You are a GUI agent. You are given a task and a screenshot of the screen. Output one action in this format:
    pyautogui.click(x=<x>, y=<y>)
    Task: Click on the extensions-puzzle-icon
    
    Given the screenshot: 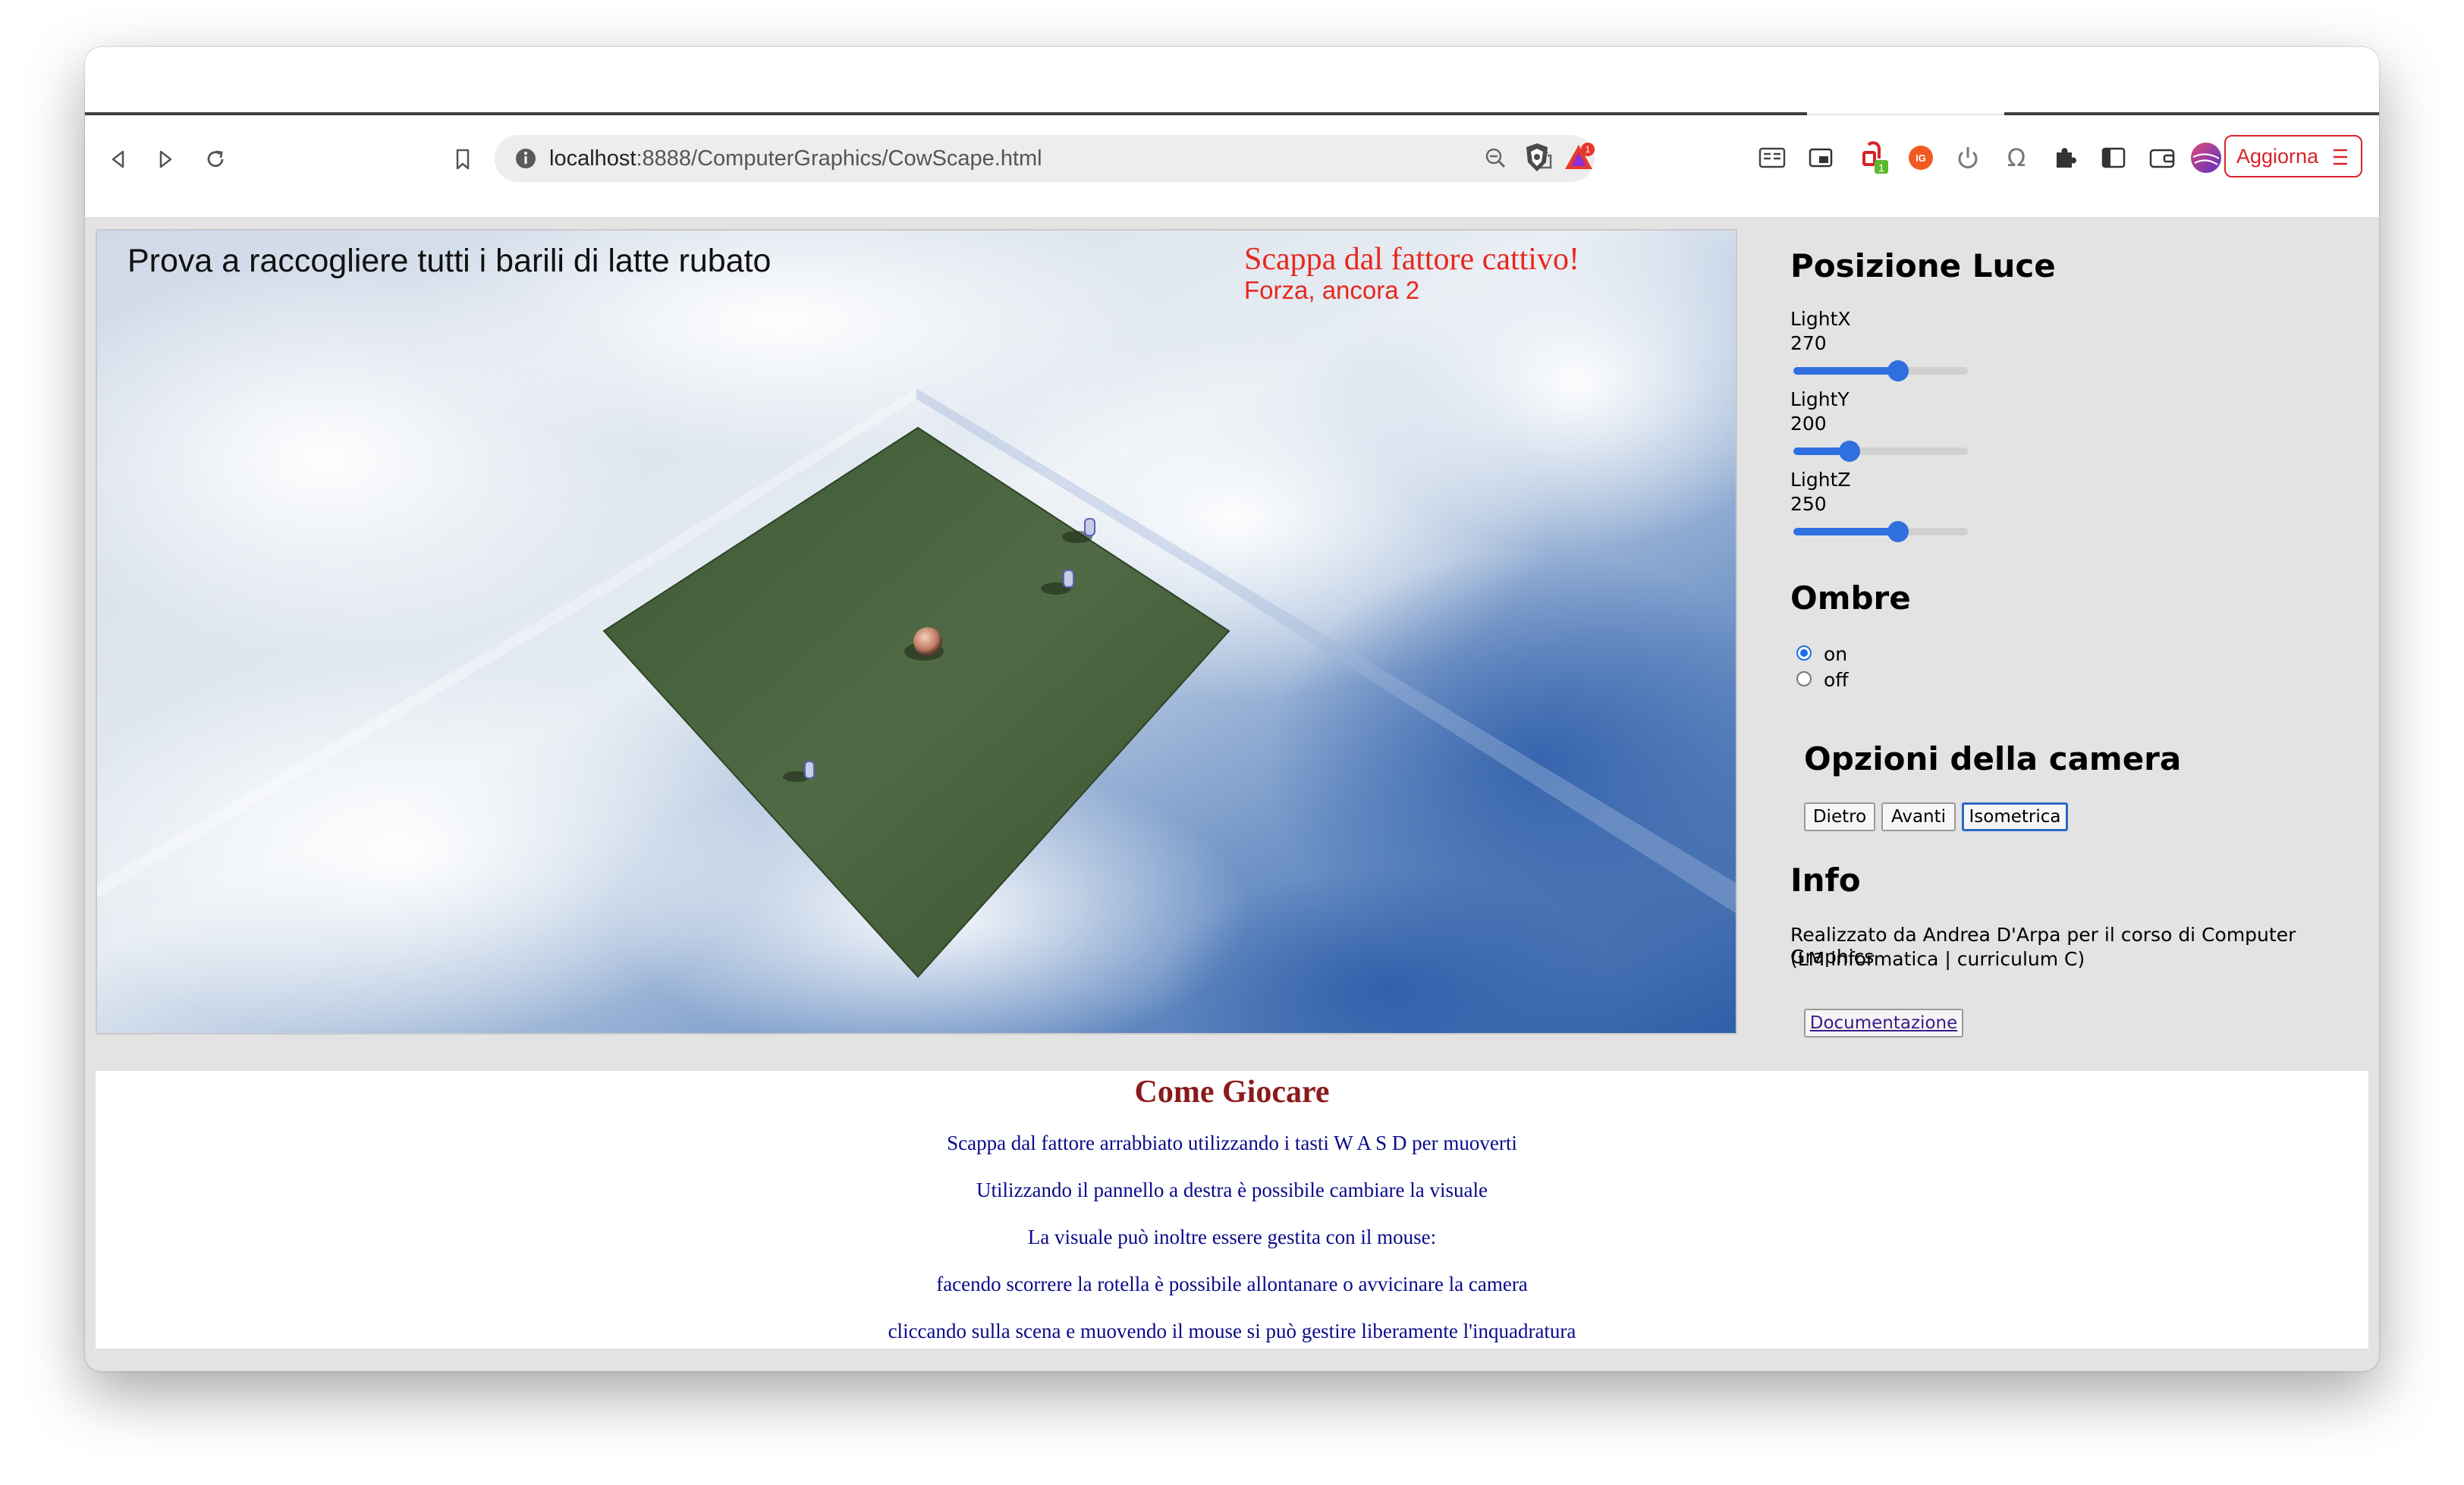 What is the action you would take?
    pyautogui.click(x=2065, y=158)
    